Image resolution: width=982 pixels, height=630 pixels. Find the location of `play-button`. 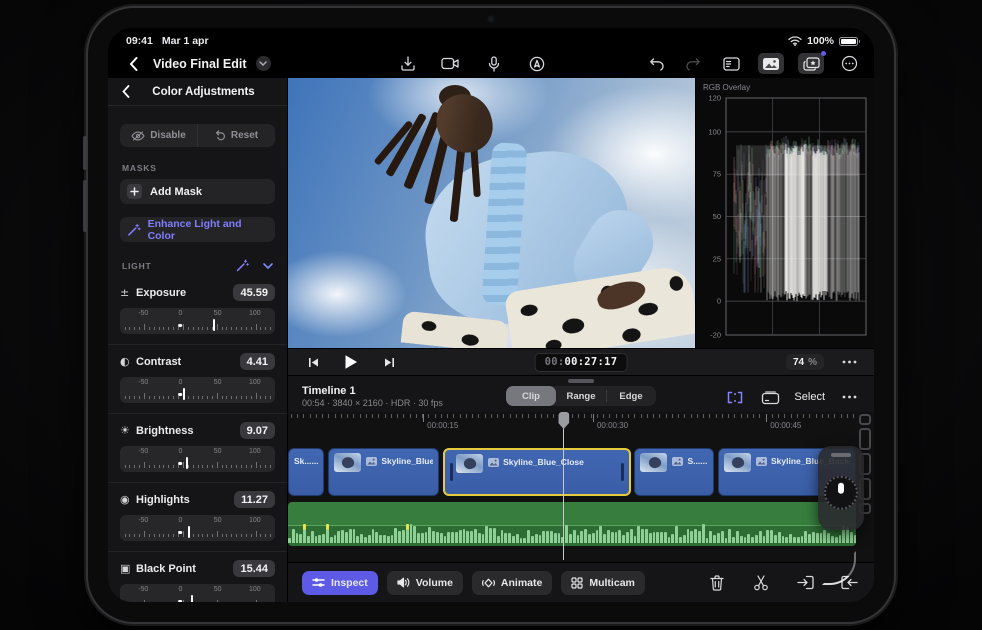

play-button is located at coordinates (351, 362).